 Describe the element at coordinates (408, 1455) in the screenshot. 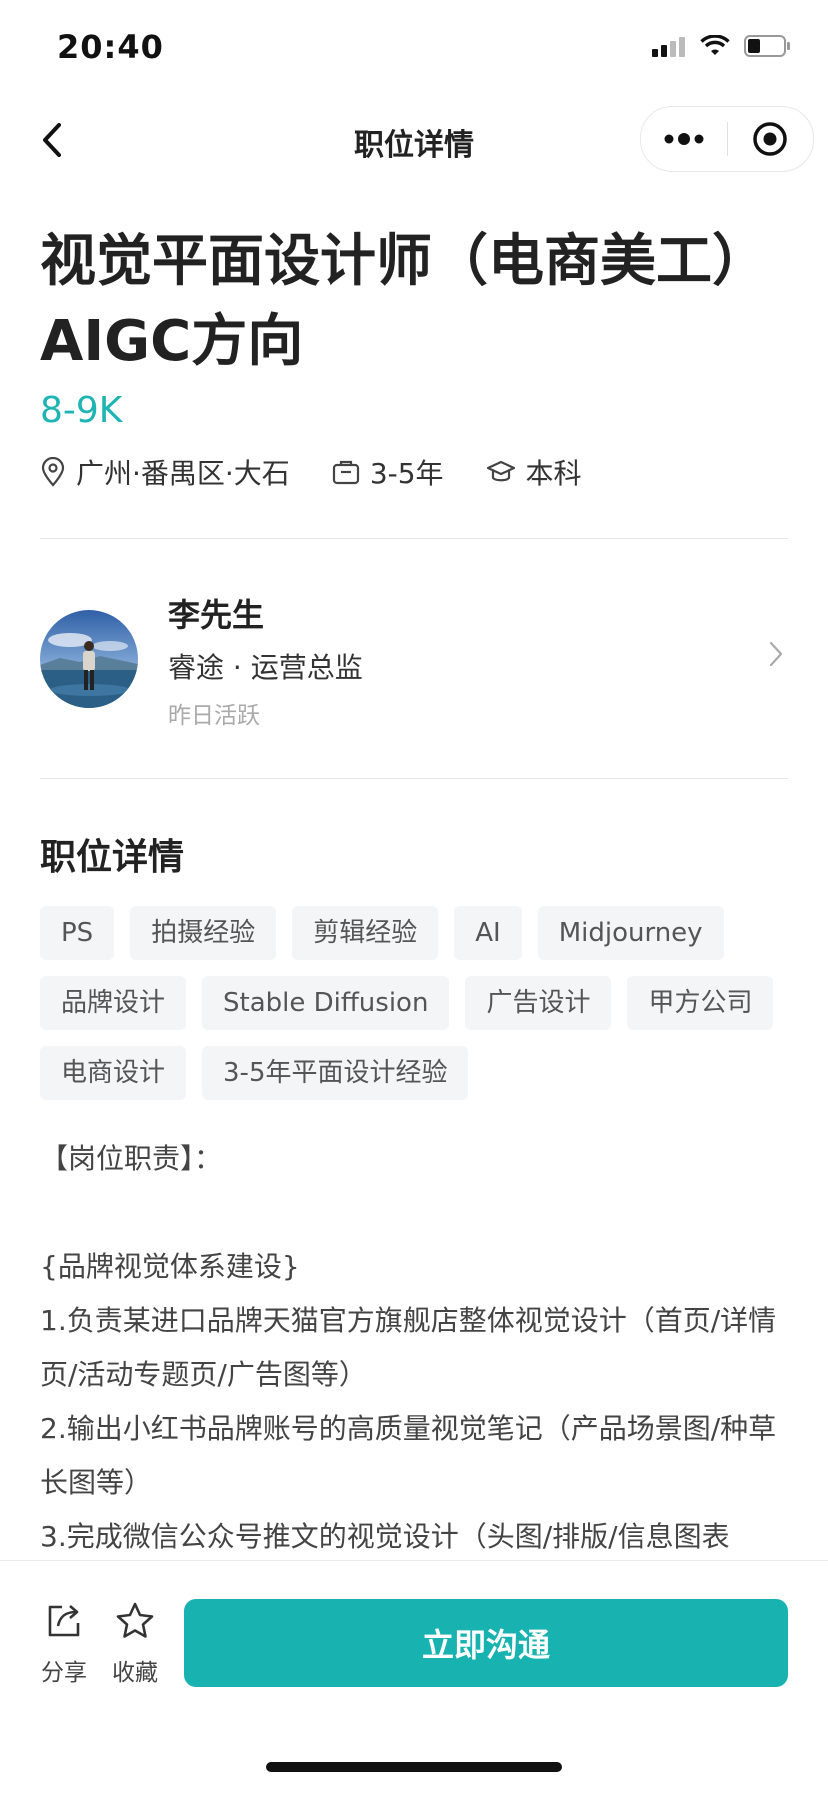

I see `description-line: 2.输出小红书品牌账号的高质量视觉笔记（产品场景图/种草长图等）` at that location.